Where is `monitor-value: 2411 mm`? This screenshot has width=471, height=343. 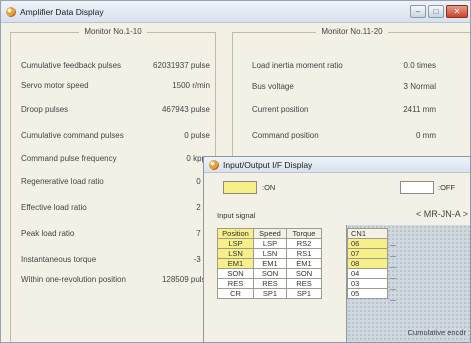 monitor-value: 2411 mm is located at coordinates (419, 109).